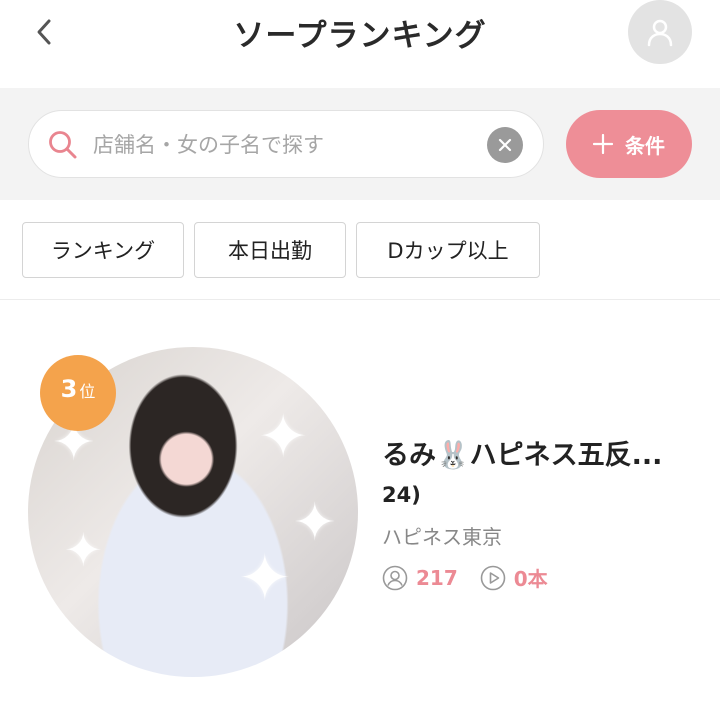  Describe the element at coordinates (530, 579) in the screenshot. I see `videos-count: 0本` at that location.